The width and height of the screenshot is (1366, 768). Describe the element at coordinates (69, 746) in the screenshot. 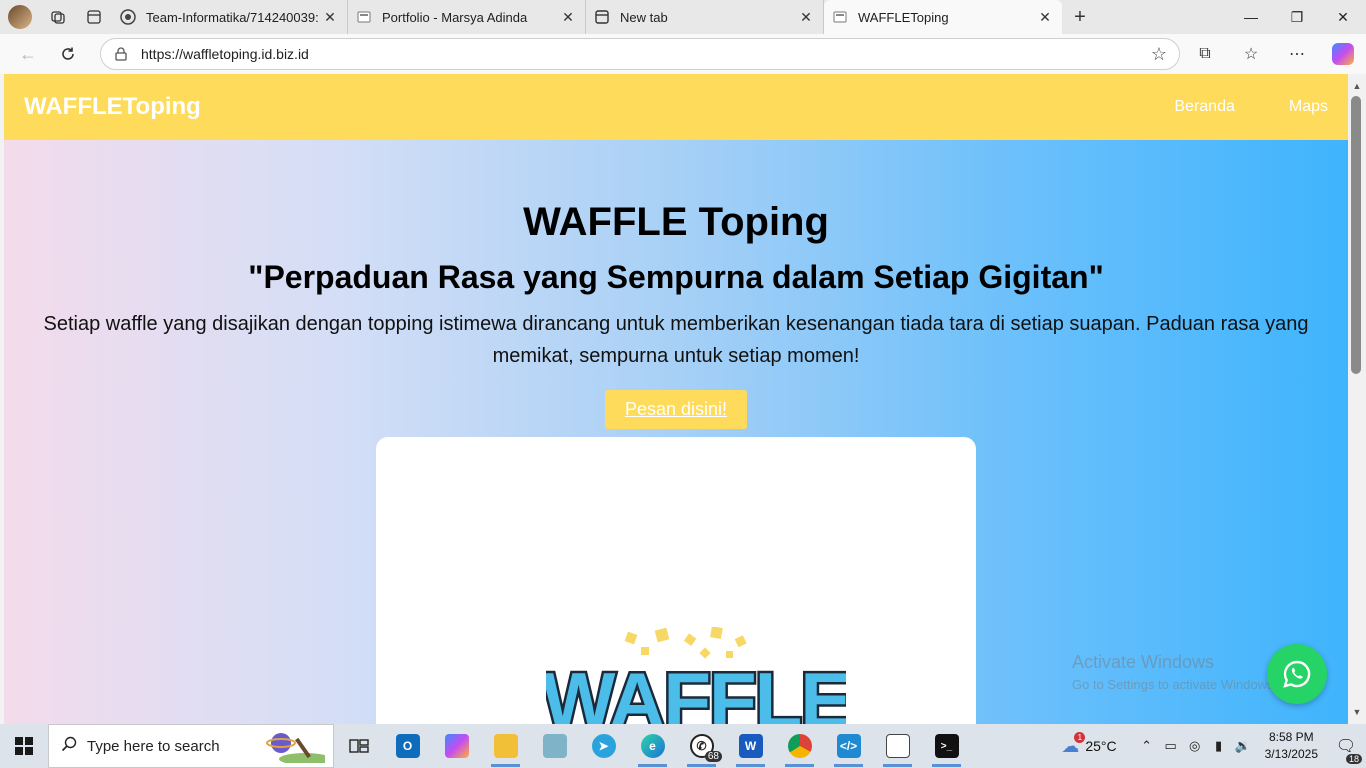

I see `search-icon` at that location.